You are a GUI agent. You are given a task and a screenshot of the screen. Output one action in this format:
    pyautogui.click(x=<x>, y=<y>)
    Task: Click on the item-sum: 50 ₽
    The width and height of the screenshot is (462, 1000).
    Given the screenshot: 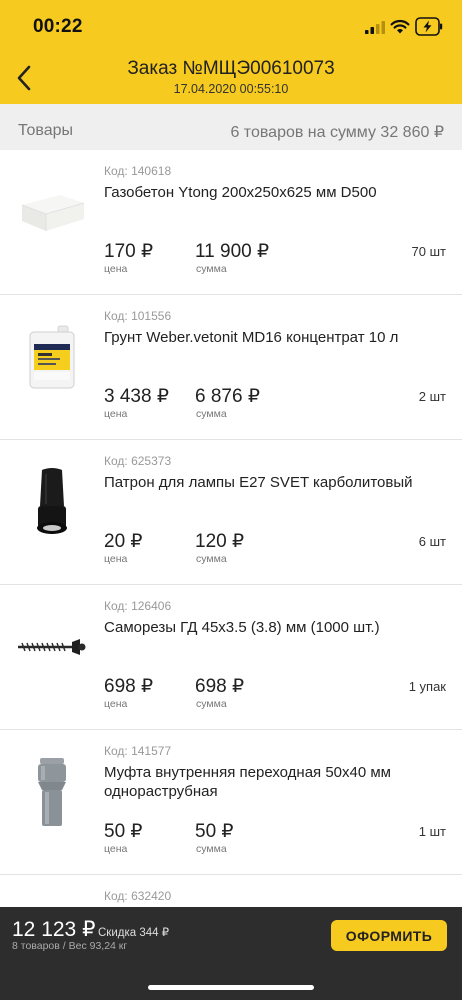 What is the action you would take?
    pyautogui.click(x=214, y=831)
    